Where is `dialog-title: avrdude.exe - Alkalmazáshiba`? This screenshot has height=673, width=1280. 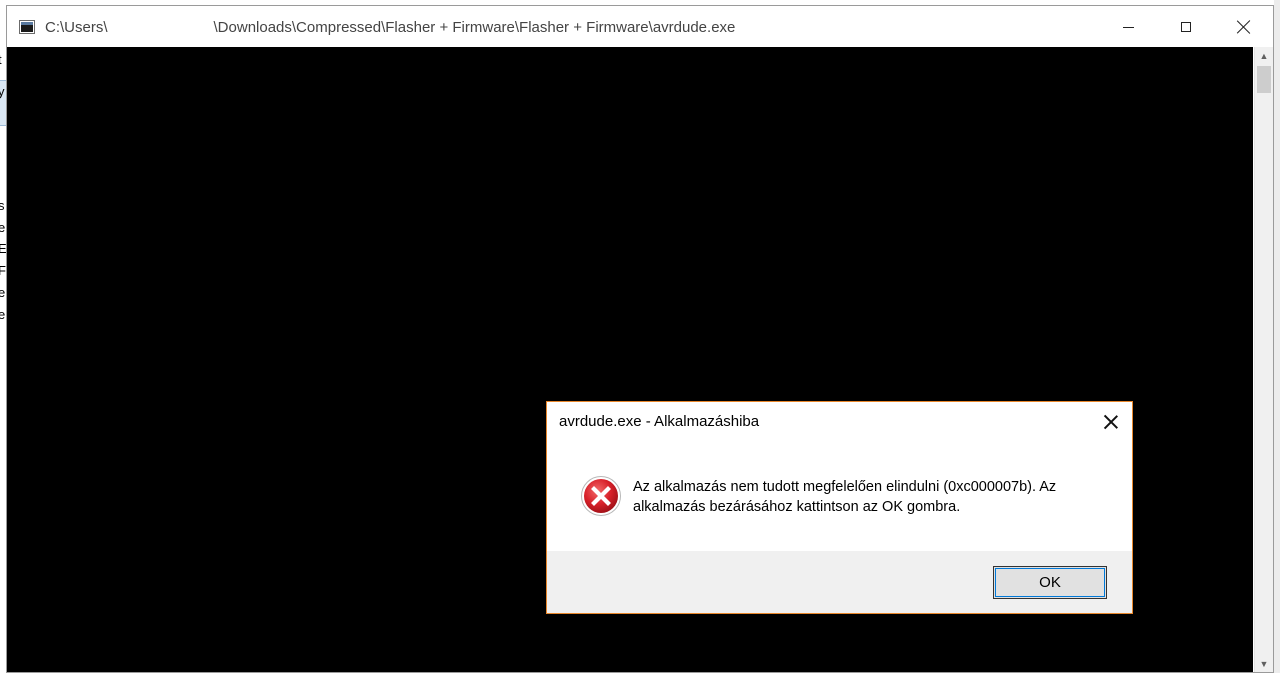
dialog-title: avrdude.exe - Alkalmazáshiba is located at coordinates (659, 421).